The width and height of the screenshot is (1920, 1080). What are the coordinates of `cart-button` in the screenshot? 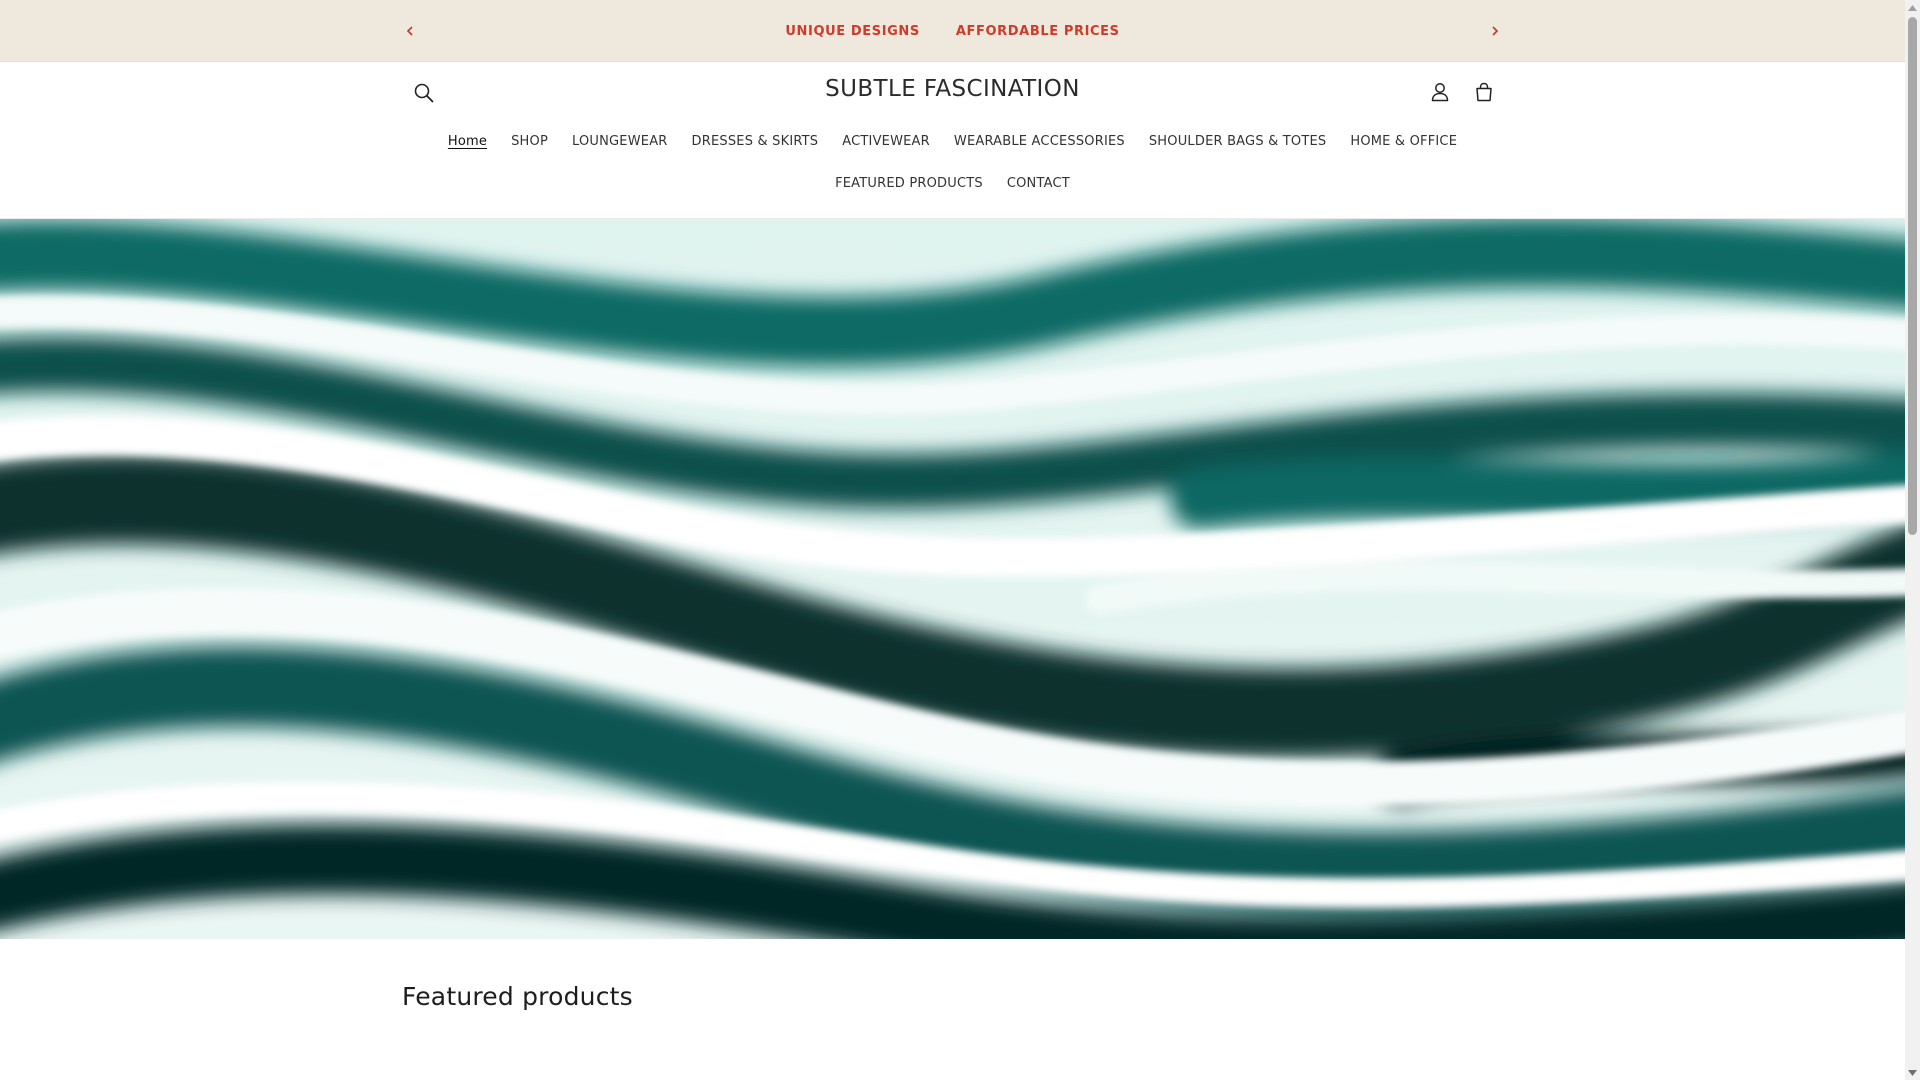 It's located at (1484, 92).